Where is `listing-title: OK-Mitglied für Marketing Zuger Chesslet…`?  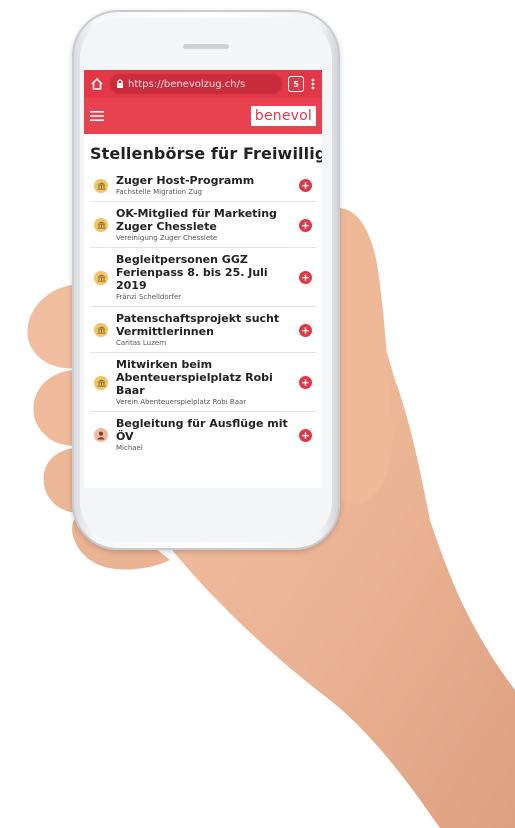
listing-title: OK-Mitglied für Marketing Zuger Chesslet… is located at coordinates (196, 220).